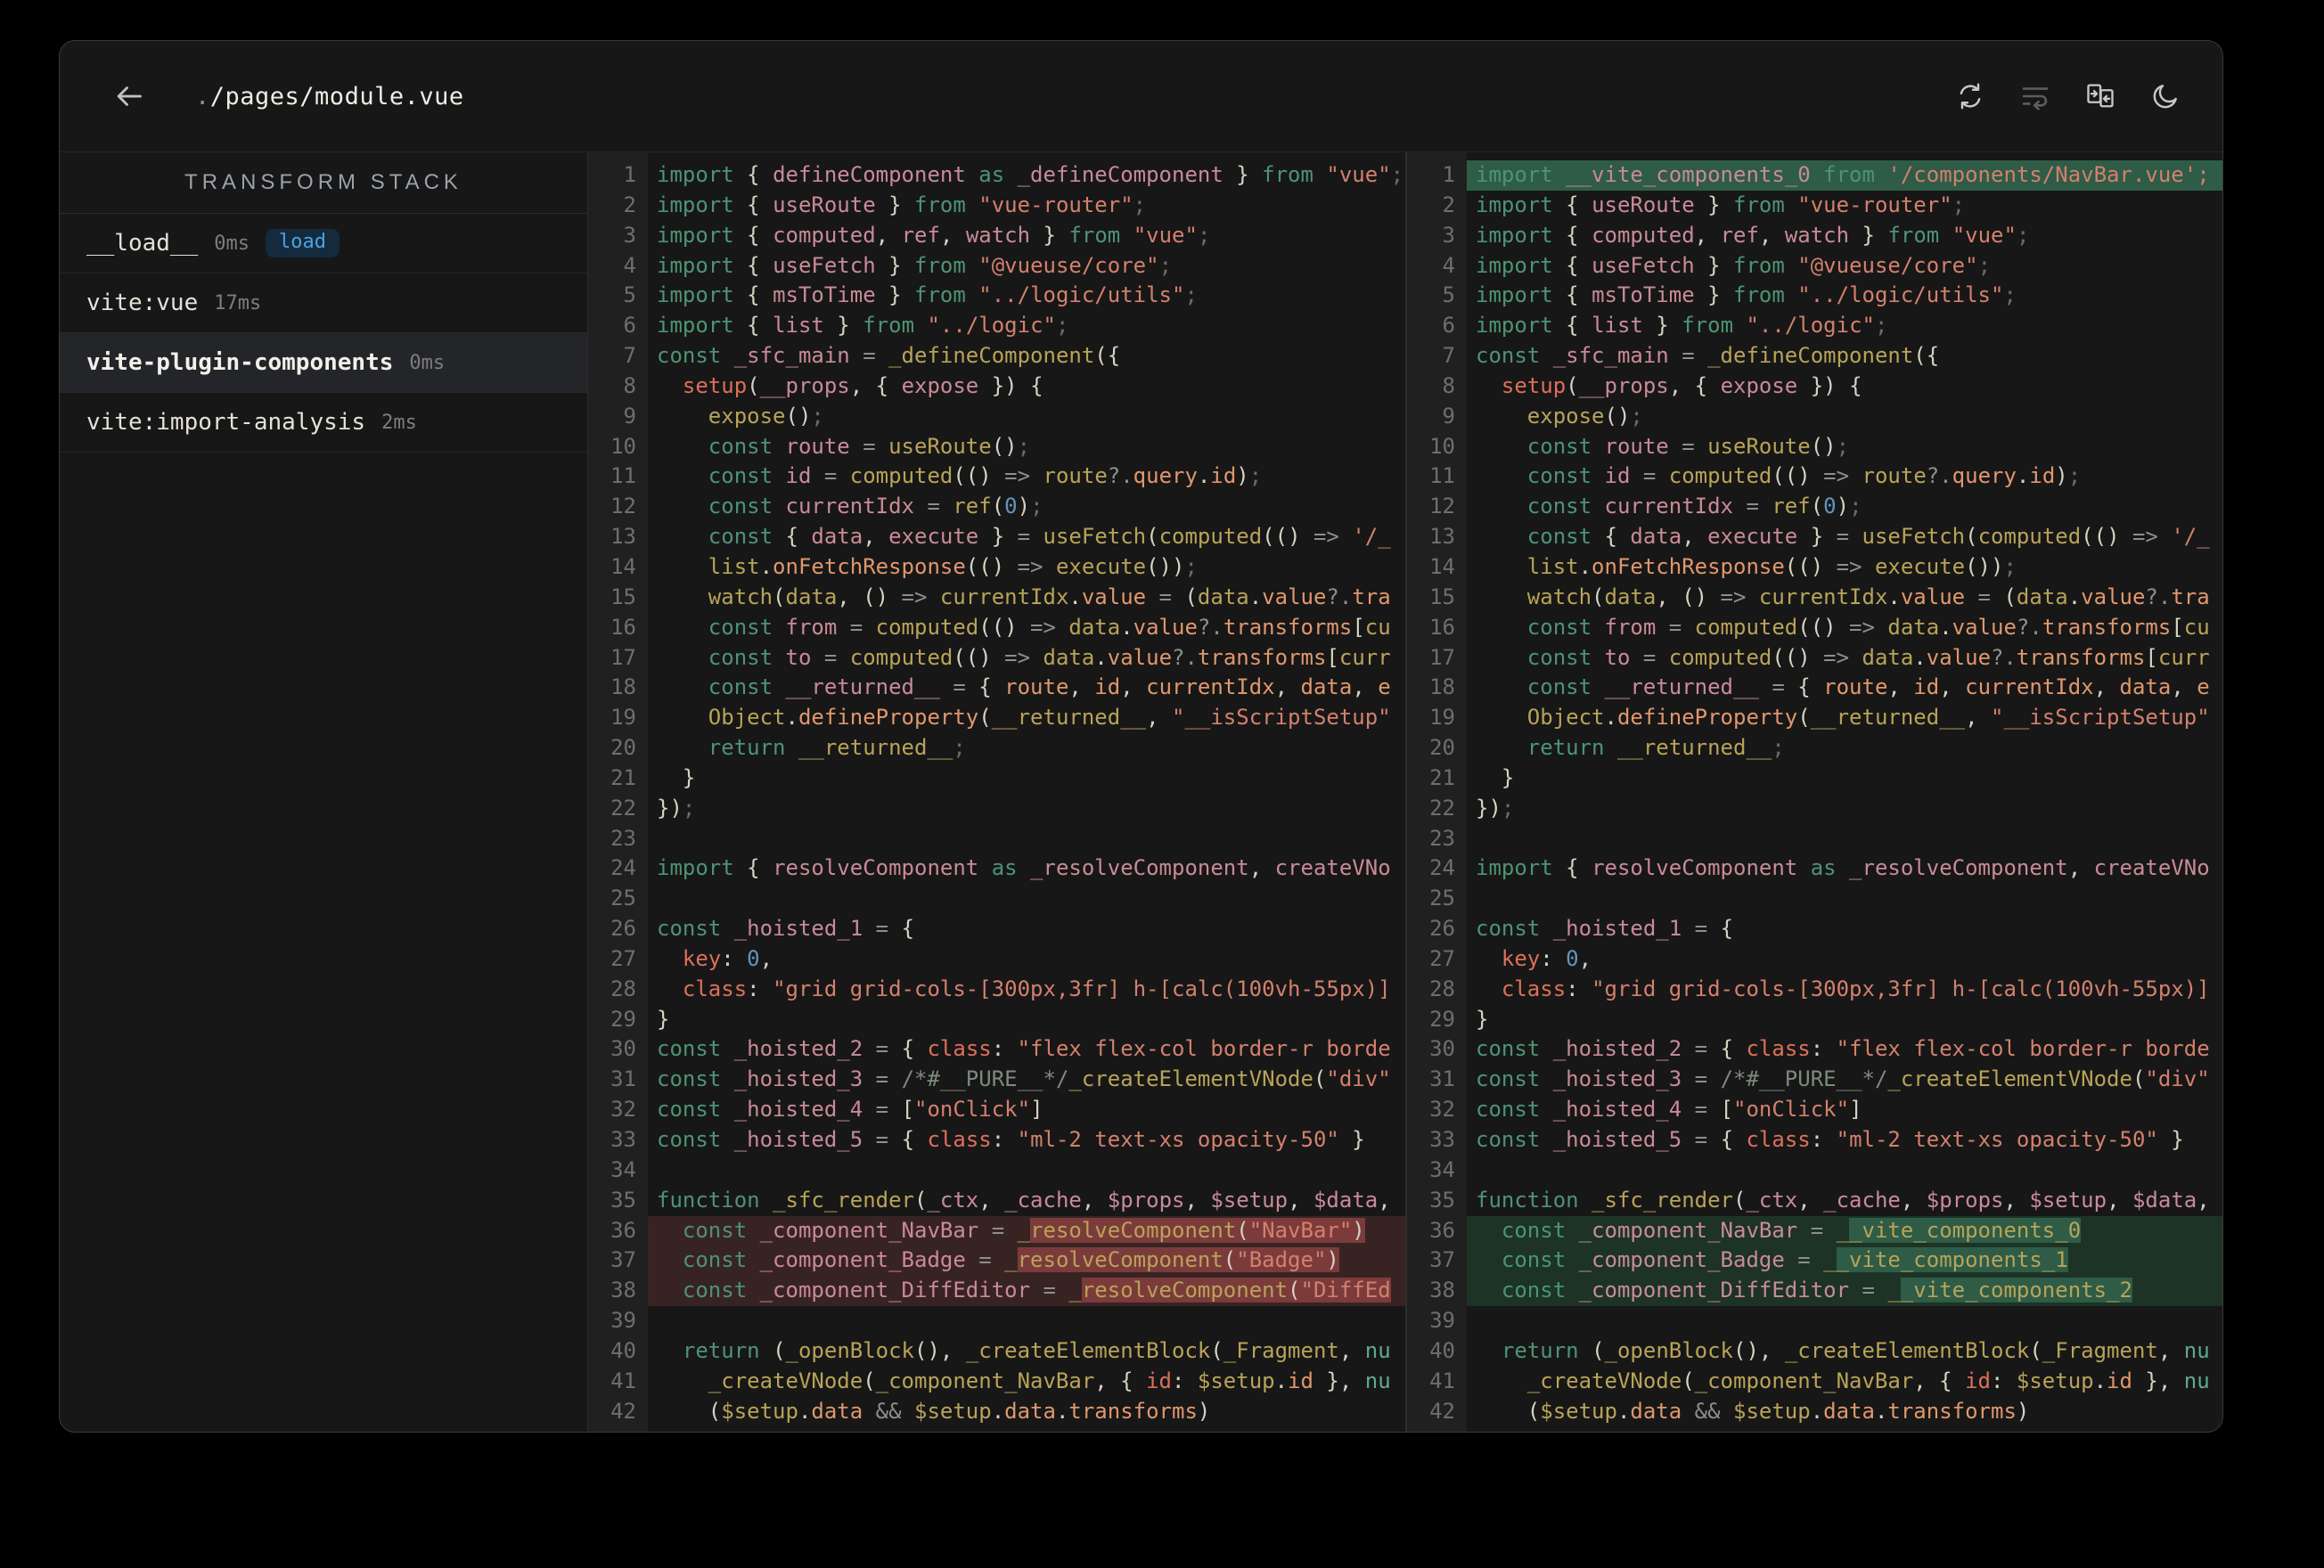 The width and height of the screenshot is (2324, 1568). I want to click on line-number: 2, so click(629, 204).